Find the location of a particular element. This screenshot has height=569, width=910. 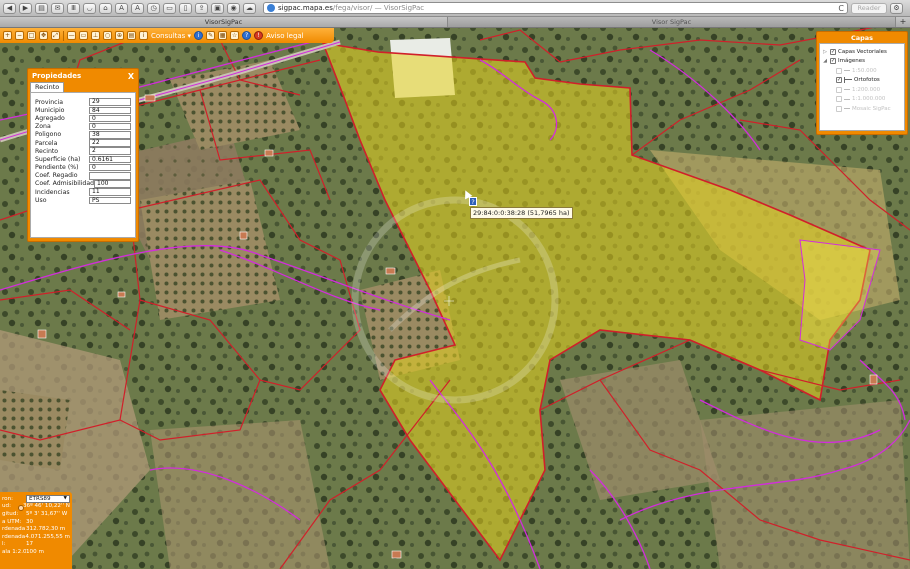

location-icon is located at coordinates (21, 508).